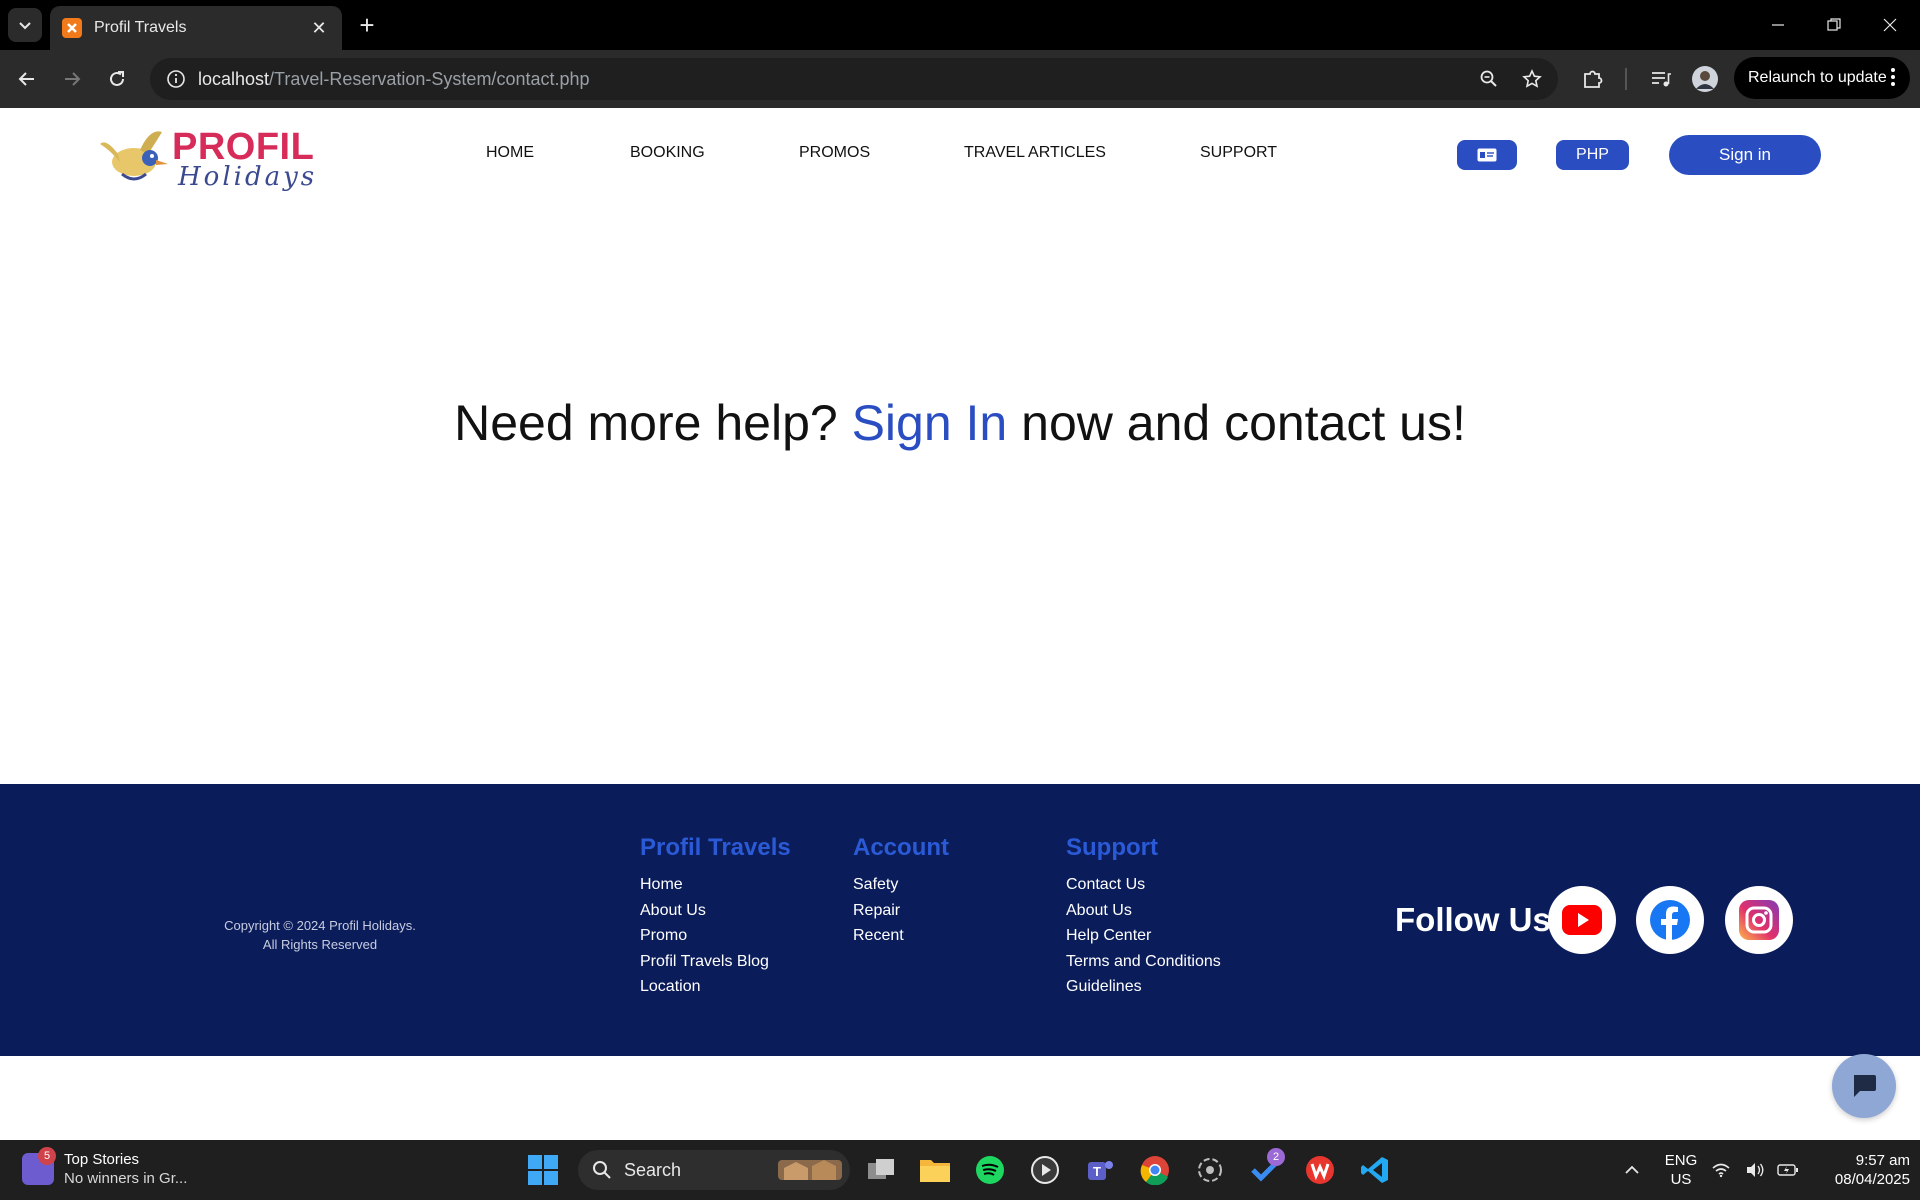 The image size is (1920, 1200). I want to click on reload-icon, so click(117, 78).